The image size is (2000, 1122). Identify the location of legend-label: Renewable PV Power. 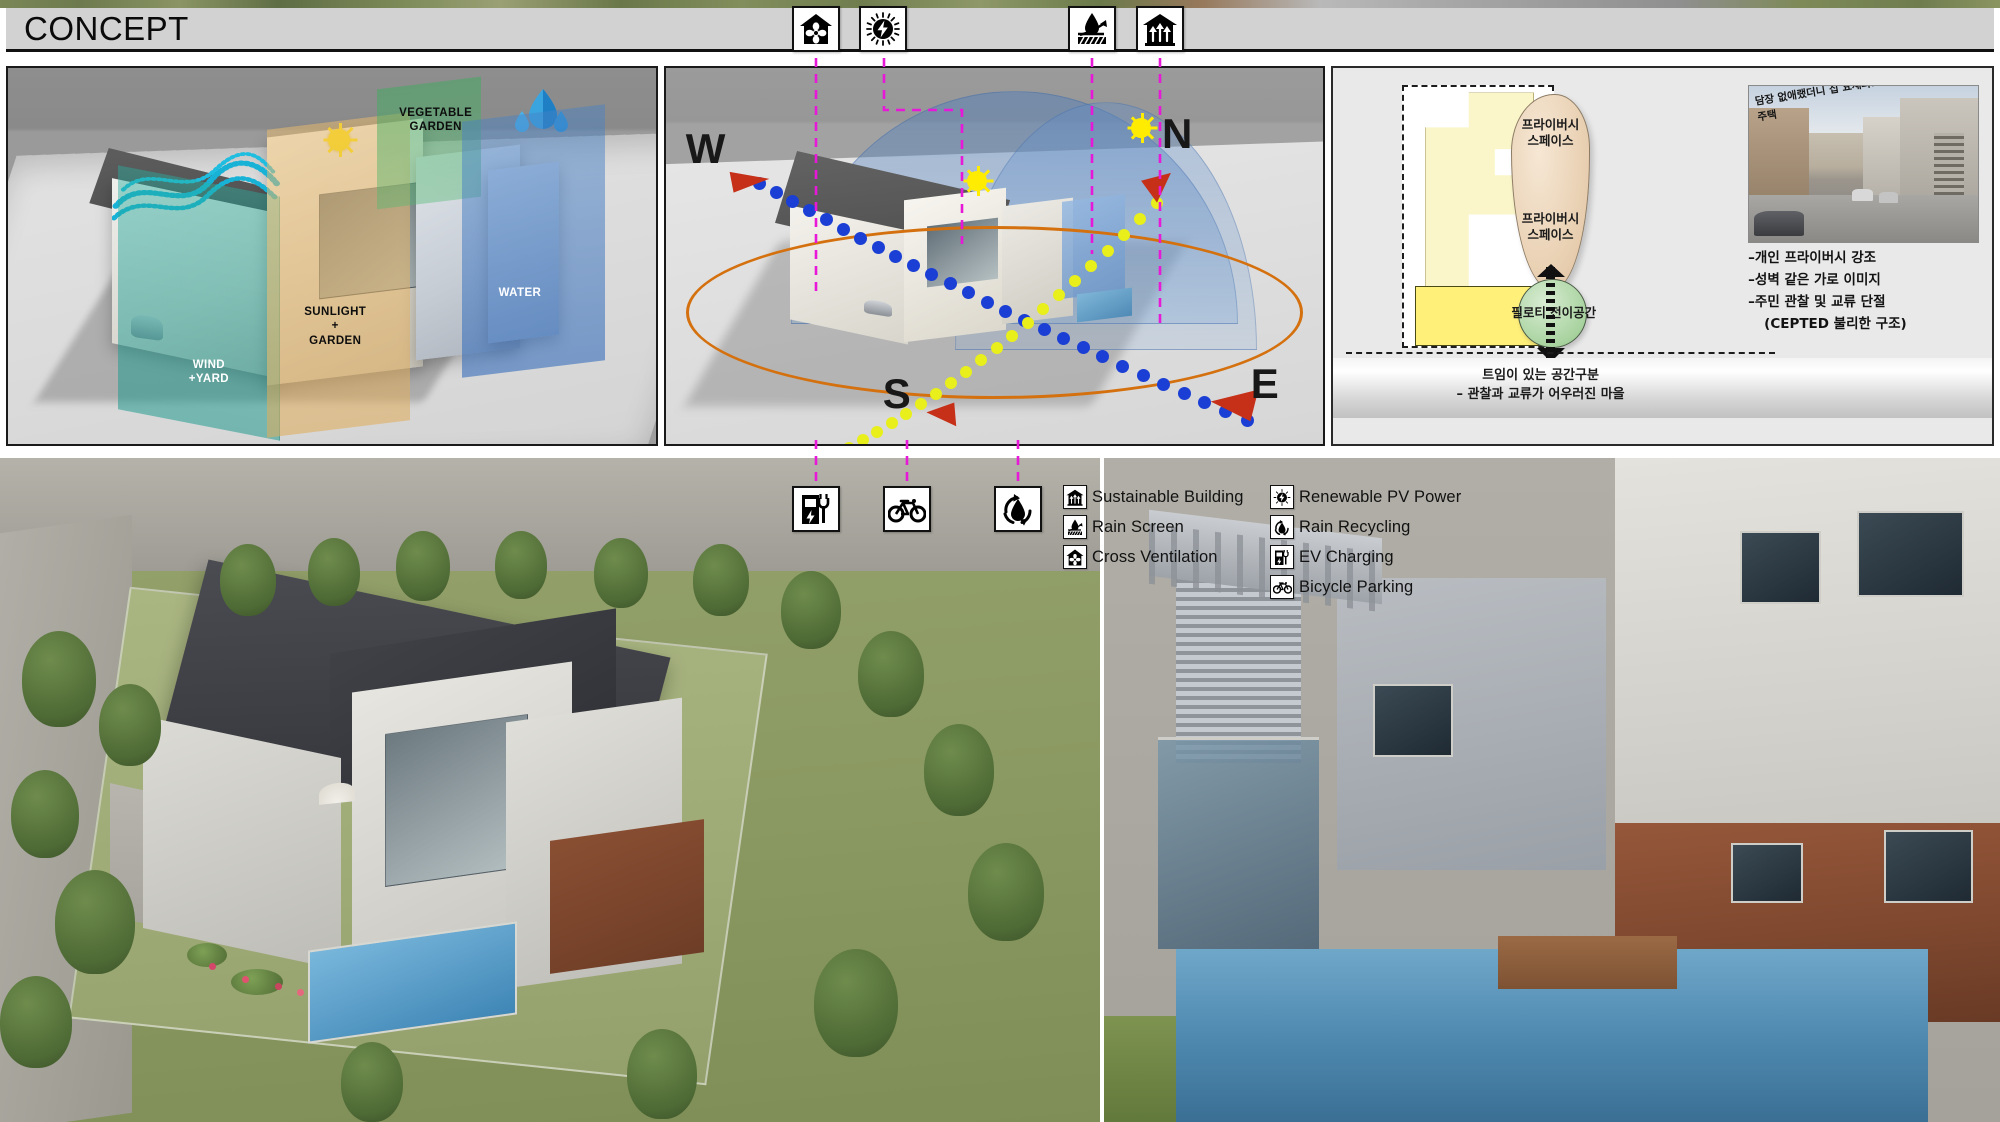
(1380, 496).